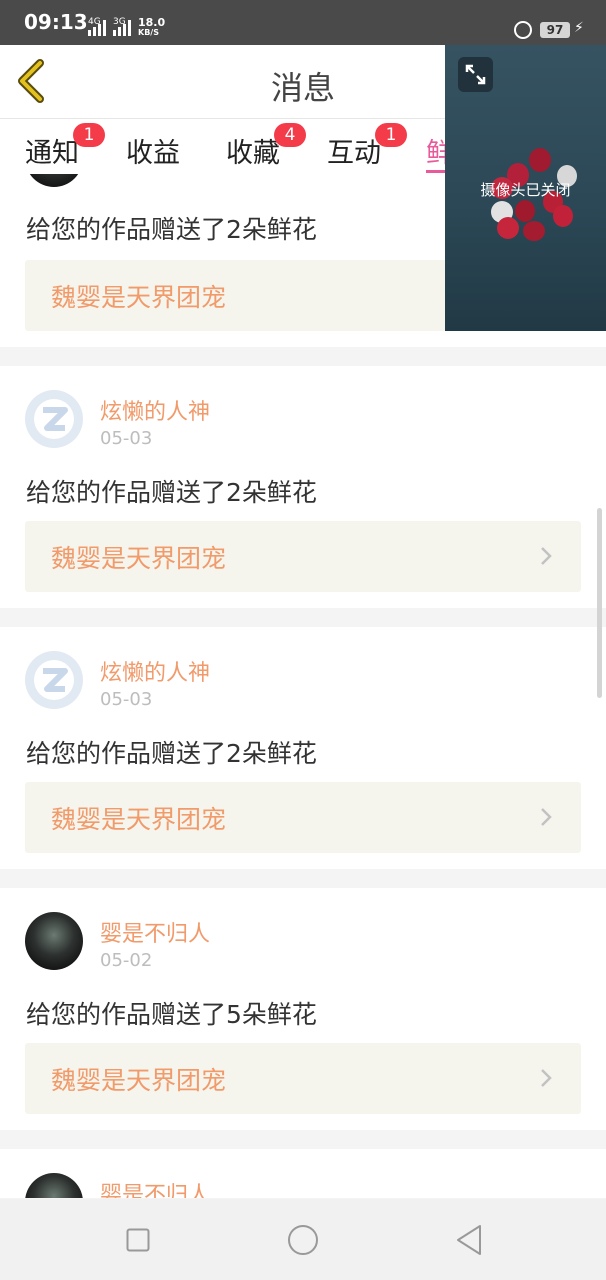  I want to click on camera-preview-window: 摄像头已关闭, so click(525, 188).